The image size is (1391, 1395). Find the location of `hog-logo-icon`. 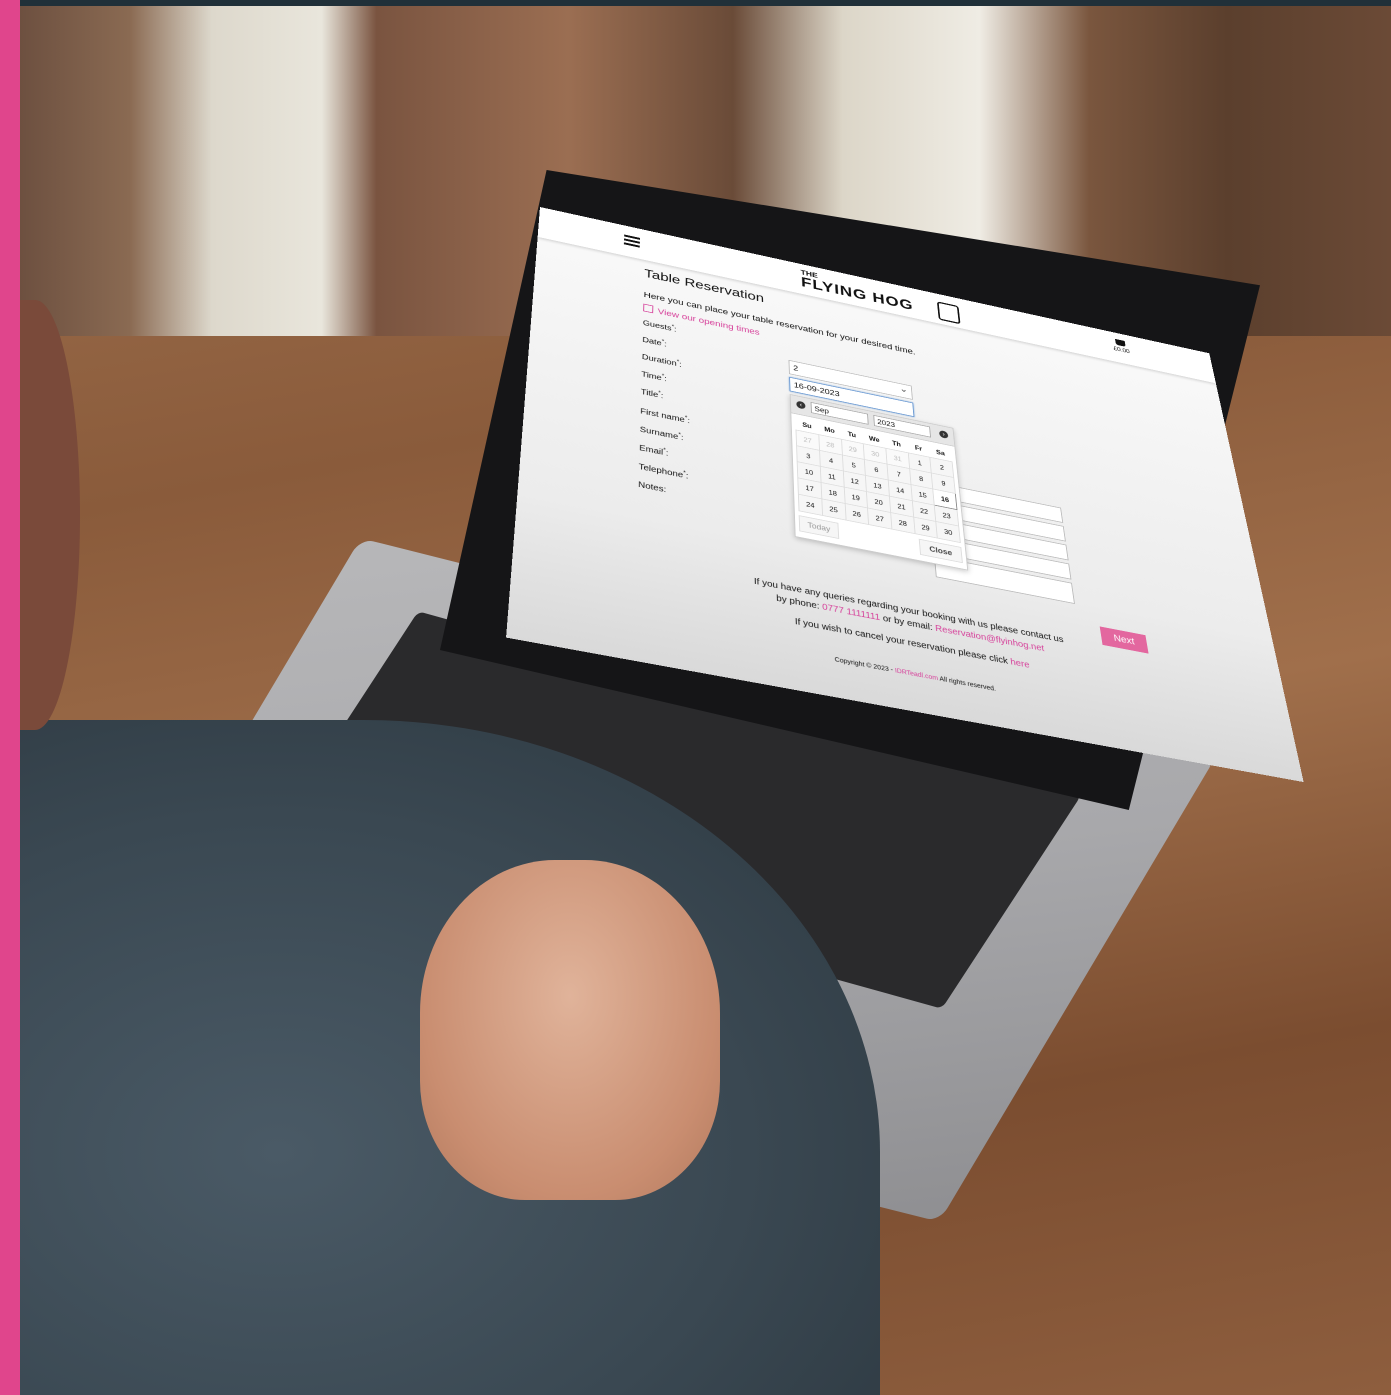

hog-logo-icon is located at coordinates (949, 312).